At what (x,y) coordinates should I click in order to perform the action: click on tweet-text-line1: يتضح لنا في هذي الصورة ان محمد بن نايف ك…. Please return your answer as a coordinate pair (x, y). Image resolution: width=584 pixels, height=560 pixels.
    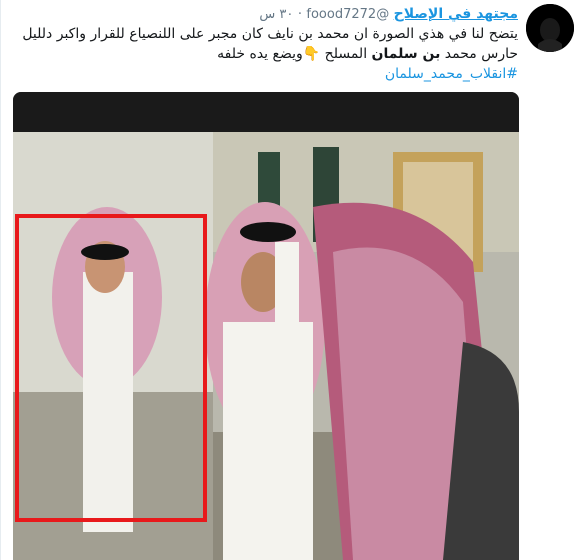
    Looking at the image, I should click on (270, 34).